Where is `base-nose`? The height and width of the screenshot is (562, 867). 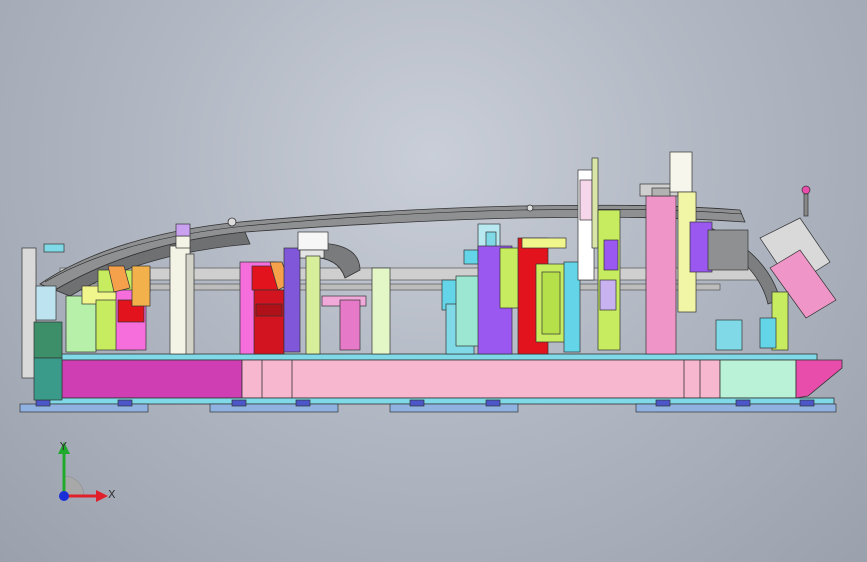
base-nose is located at coordinates (819, 379).